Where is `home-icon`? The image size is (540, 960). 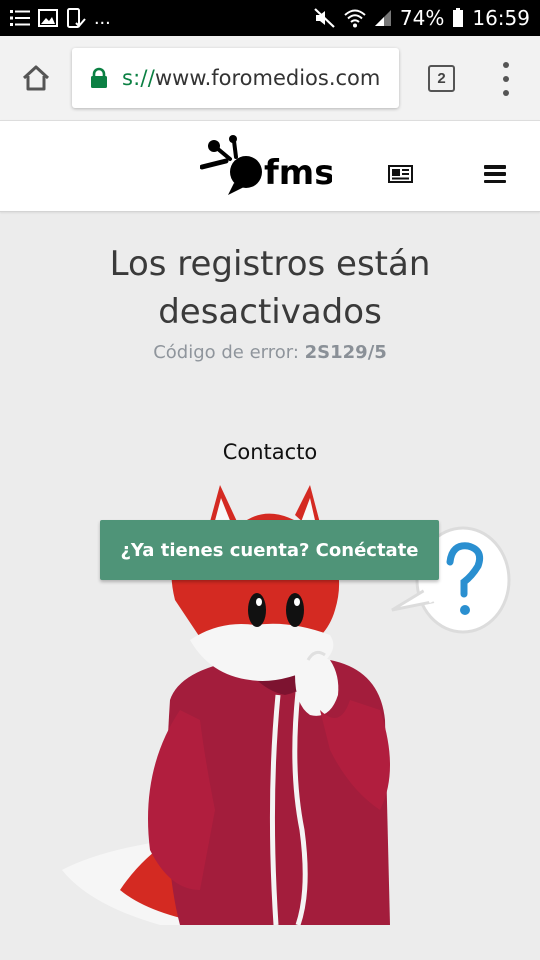 home-icon is located at coordinates (36, 78).